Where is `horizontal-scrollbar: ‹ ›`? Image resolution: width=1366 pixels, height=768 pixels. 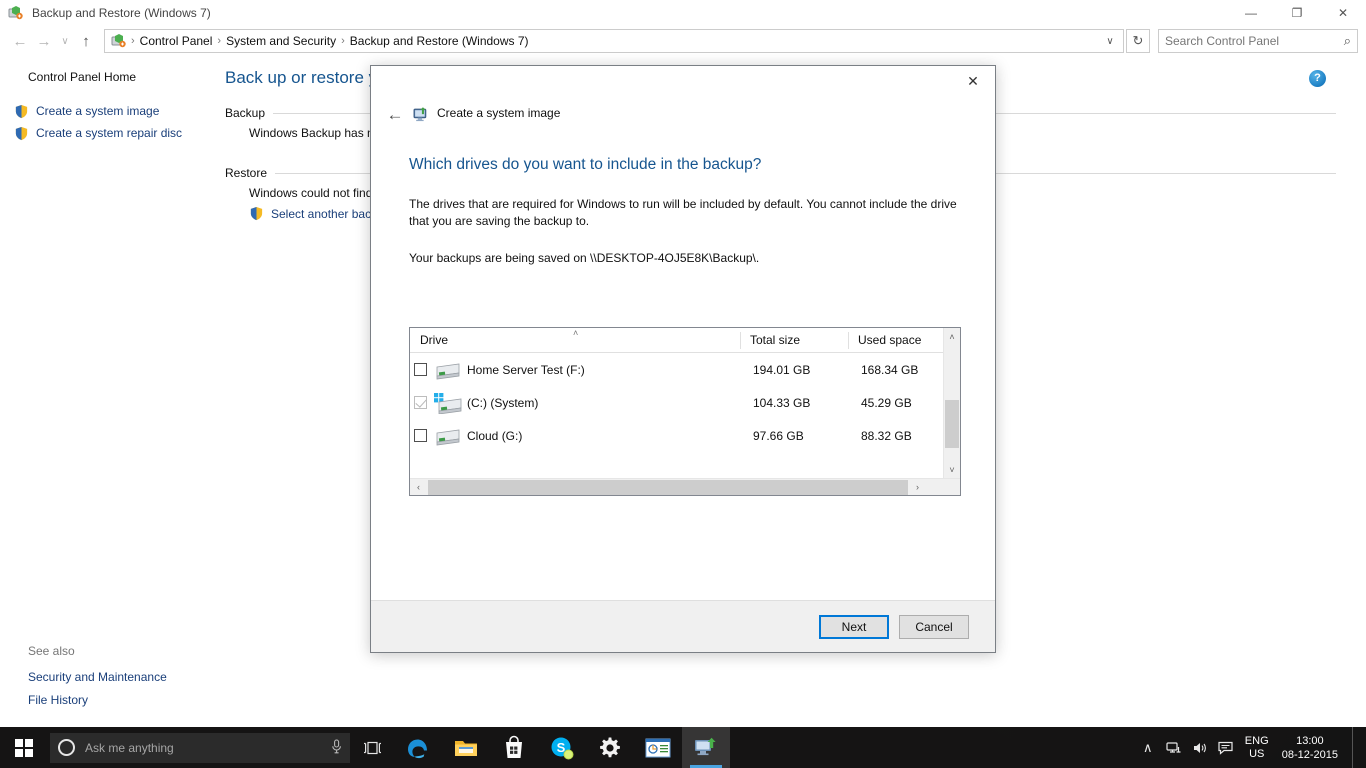
horizontal-scrollbar: ‹ › is located at coordinates (685, 486).